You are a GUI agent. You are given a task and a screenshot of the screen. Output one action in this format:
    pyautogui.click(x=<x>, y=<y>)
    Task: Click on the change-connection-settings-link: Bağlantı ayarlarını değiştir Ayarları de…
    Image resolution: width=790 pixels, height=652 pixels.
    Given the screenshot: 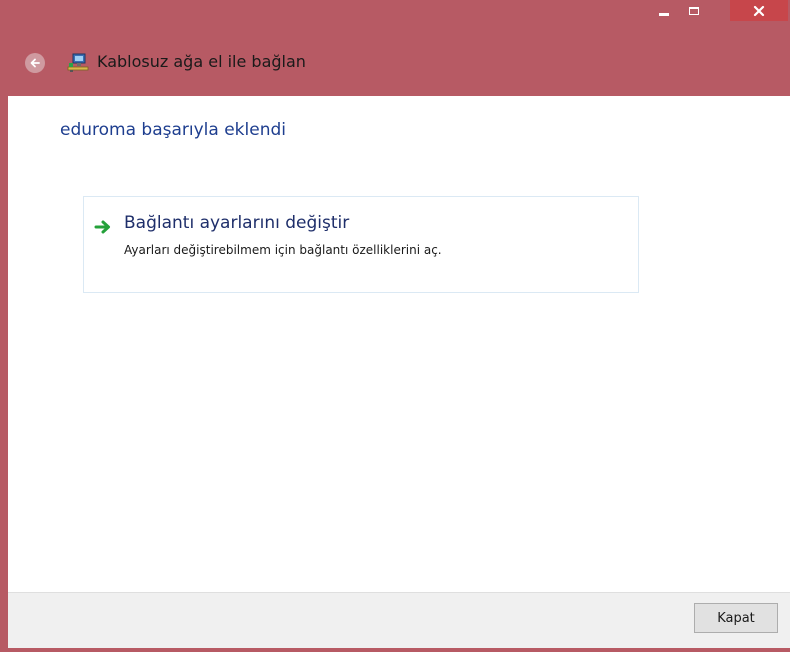 What is the action you would take?
    pyautogui.click(x=361, y=244)
    